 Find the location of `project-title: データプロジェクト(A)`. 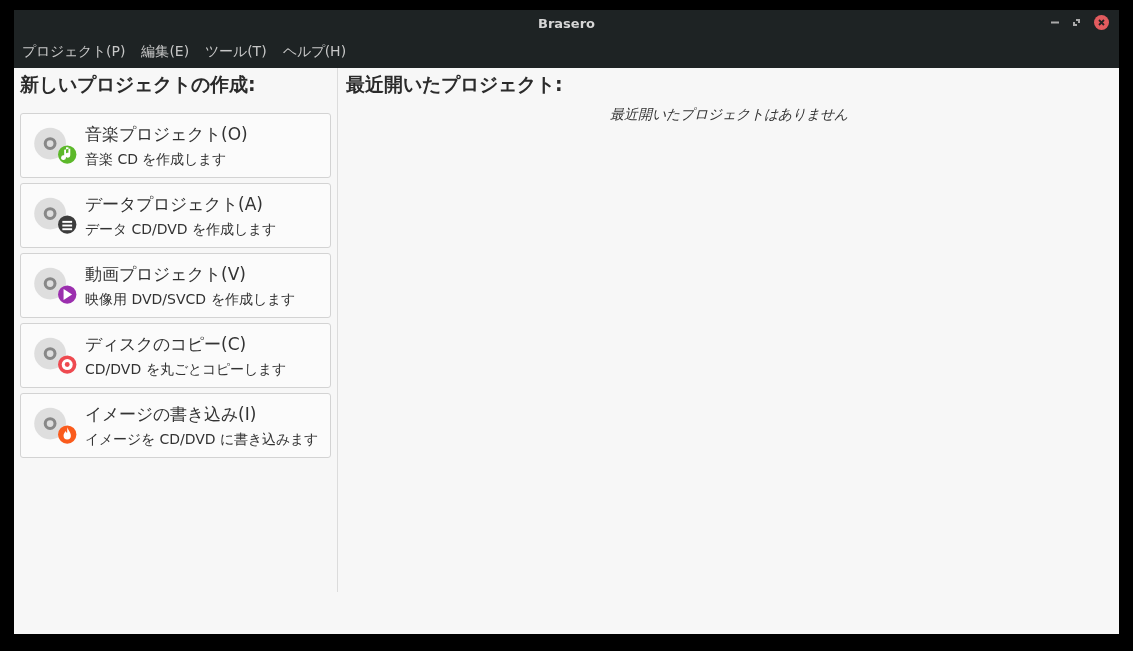

project-title: データプロジェクト(A) is located at coordinates (174, 204).